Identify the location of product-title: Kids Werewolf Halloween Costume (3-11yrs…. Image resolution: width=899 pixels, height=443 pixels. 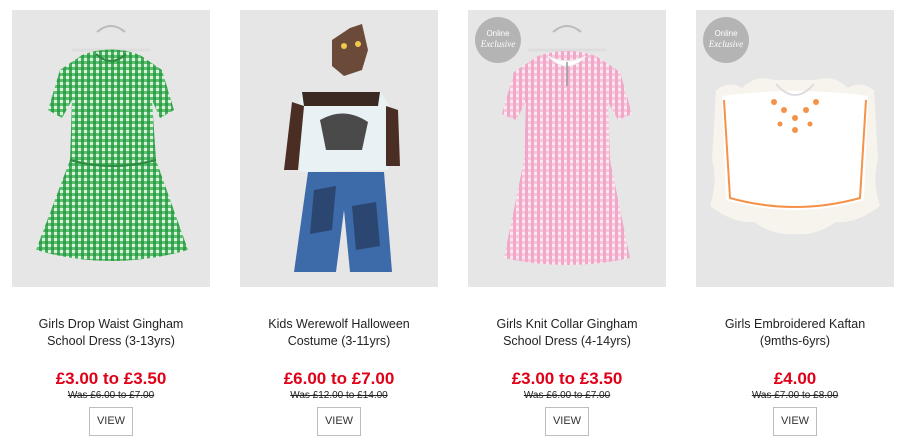
(339, 333).